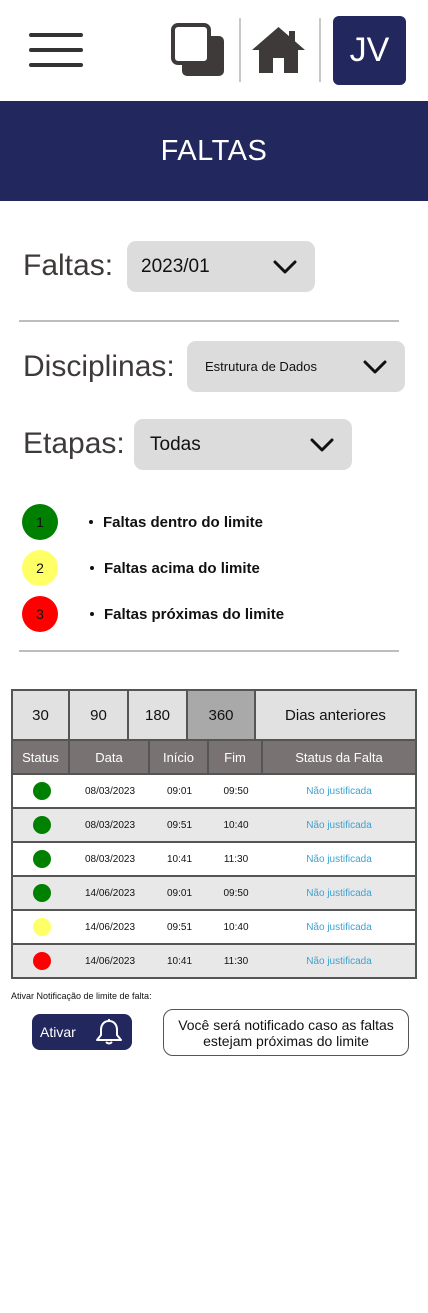 This screenshot has height=1313, width=428. Describe the element at coordinates (278, 50) in the screenshot. I see `home-icon` at that location.